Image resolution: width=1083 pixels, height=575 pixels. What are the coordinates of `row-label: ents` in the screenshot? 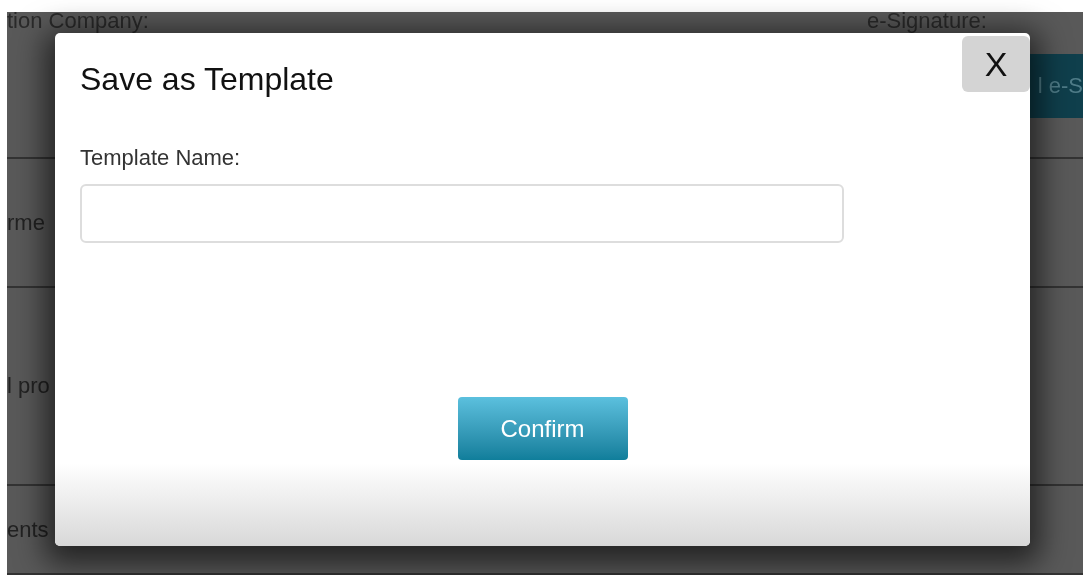 It's located at (28, 529).